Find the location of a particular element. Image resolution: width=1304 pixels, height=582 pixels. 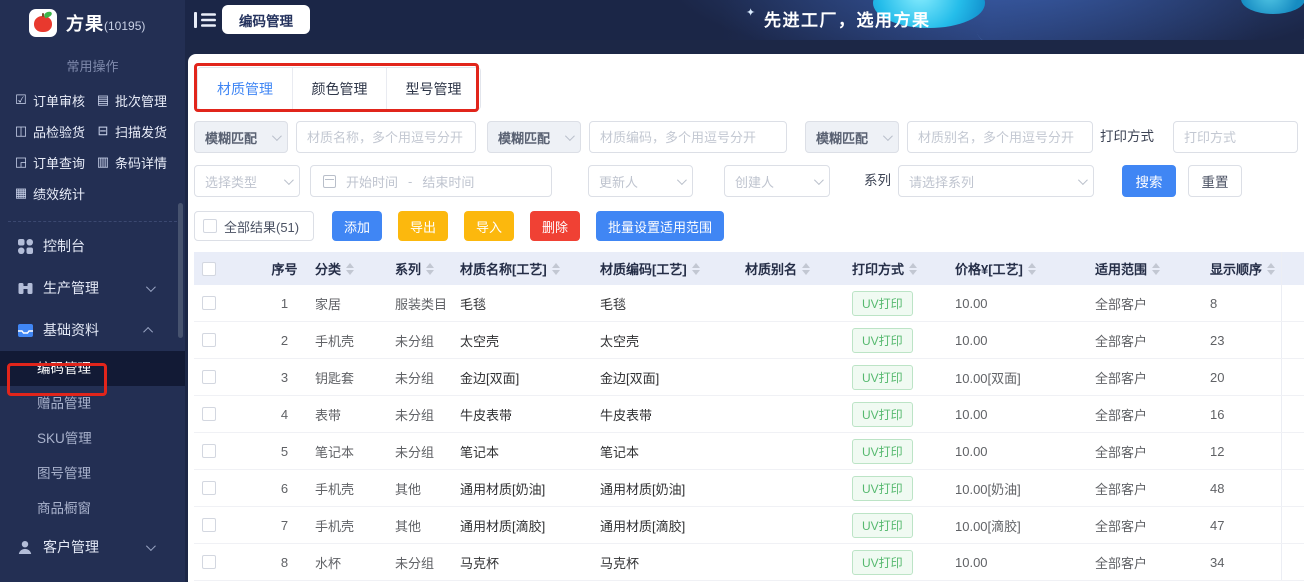

sidebar-subitem-图号管理: 图号管理 is located at coordinates (92, 473).